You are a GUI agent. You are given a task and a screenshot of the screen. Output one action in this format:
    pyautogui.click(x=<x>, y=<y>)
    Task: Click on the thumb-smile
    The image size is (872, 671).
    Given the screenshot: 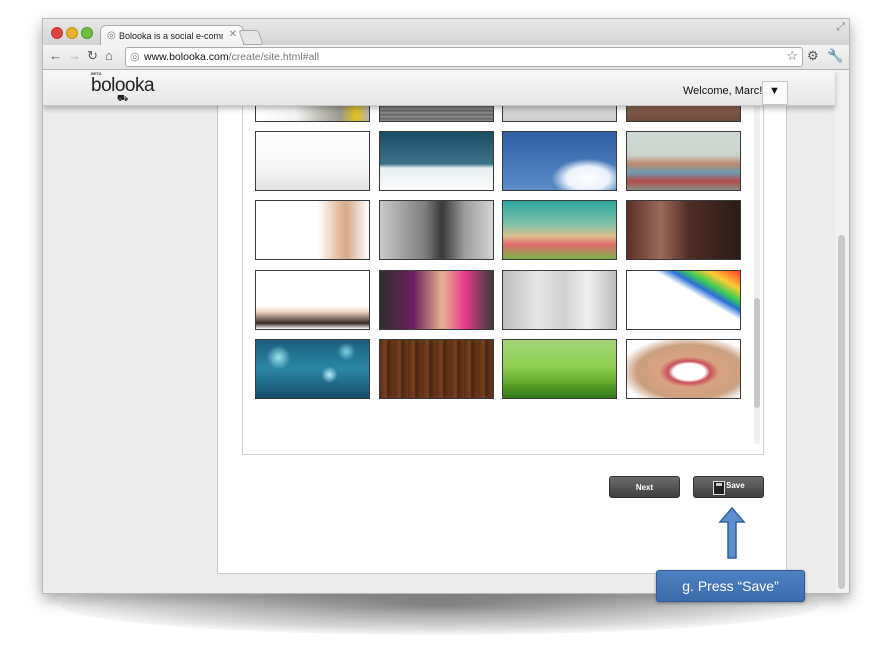 What is the action you would take?
    pyautogui.click(x=683, y=369)
    